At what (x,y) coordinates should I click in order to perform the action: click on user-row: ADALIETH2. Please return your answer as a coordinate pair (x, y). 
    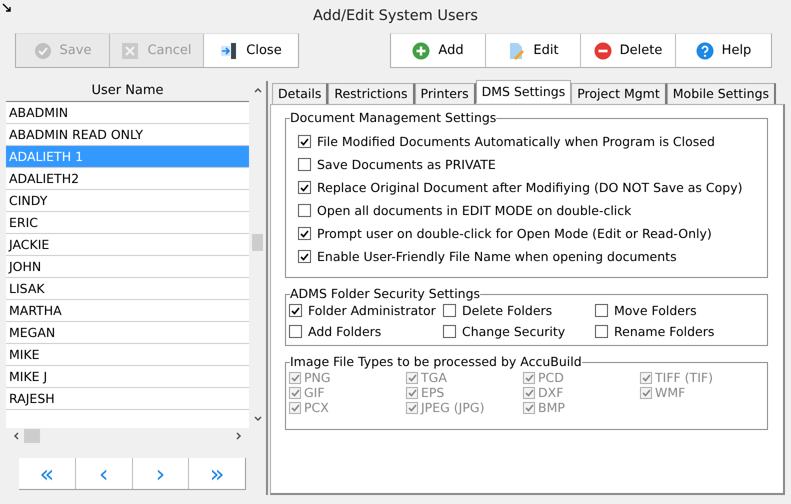
    Looking at the image, I should click on (127, 179).